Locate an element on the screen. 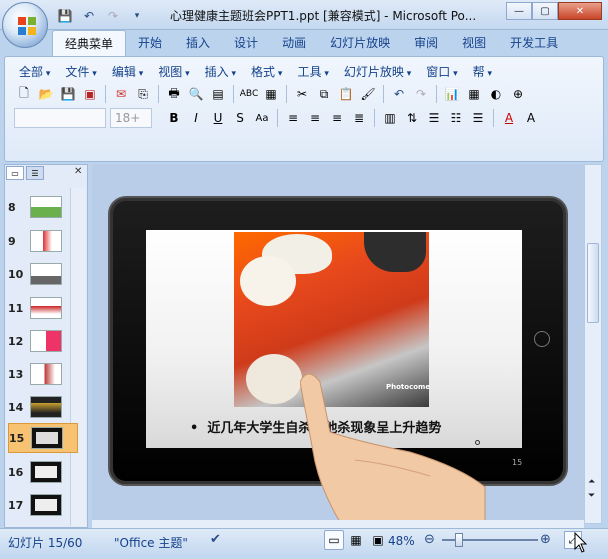 The image size is (608, 559). horizontal-scrollbar is located at coordinates (338, 524).